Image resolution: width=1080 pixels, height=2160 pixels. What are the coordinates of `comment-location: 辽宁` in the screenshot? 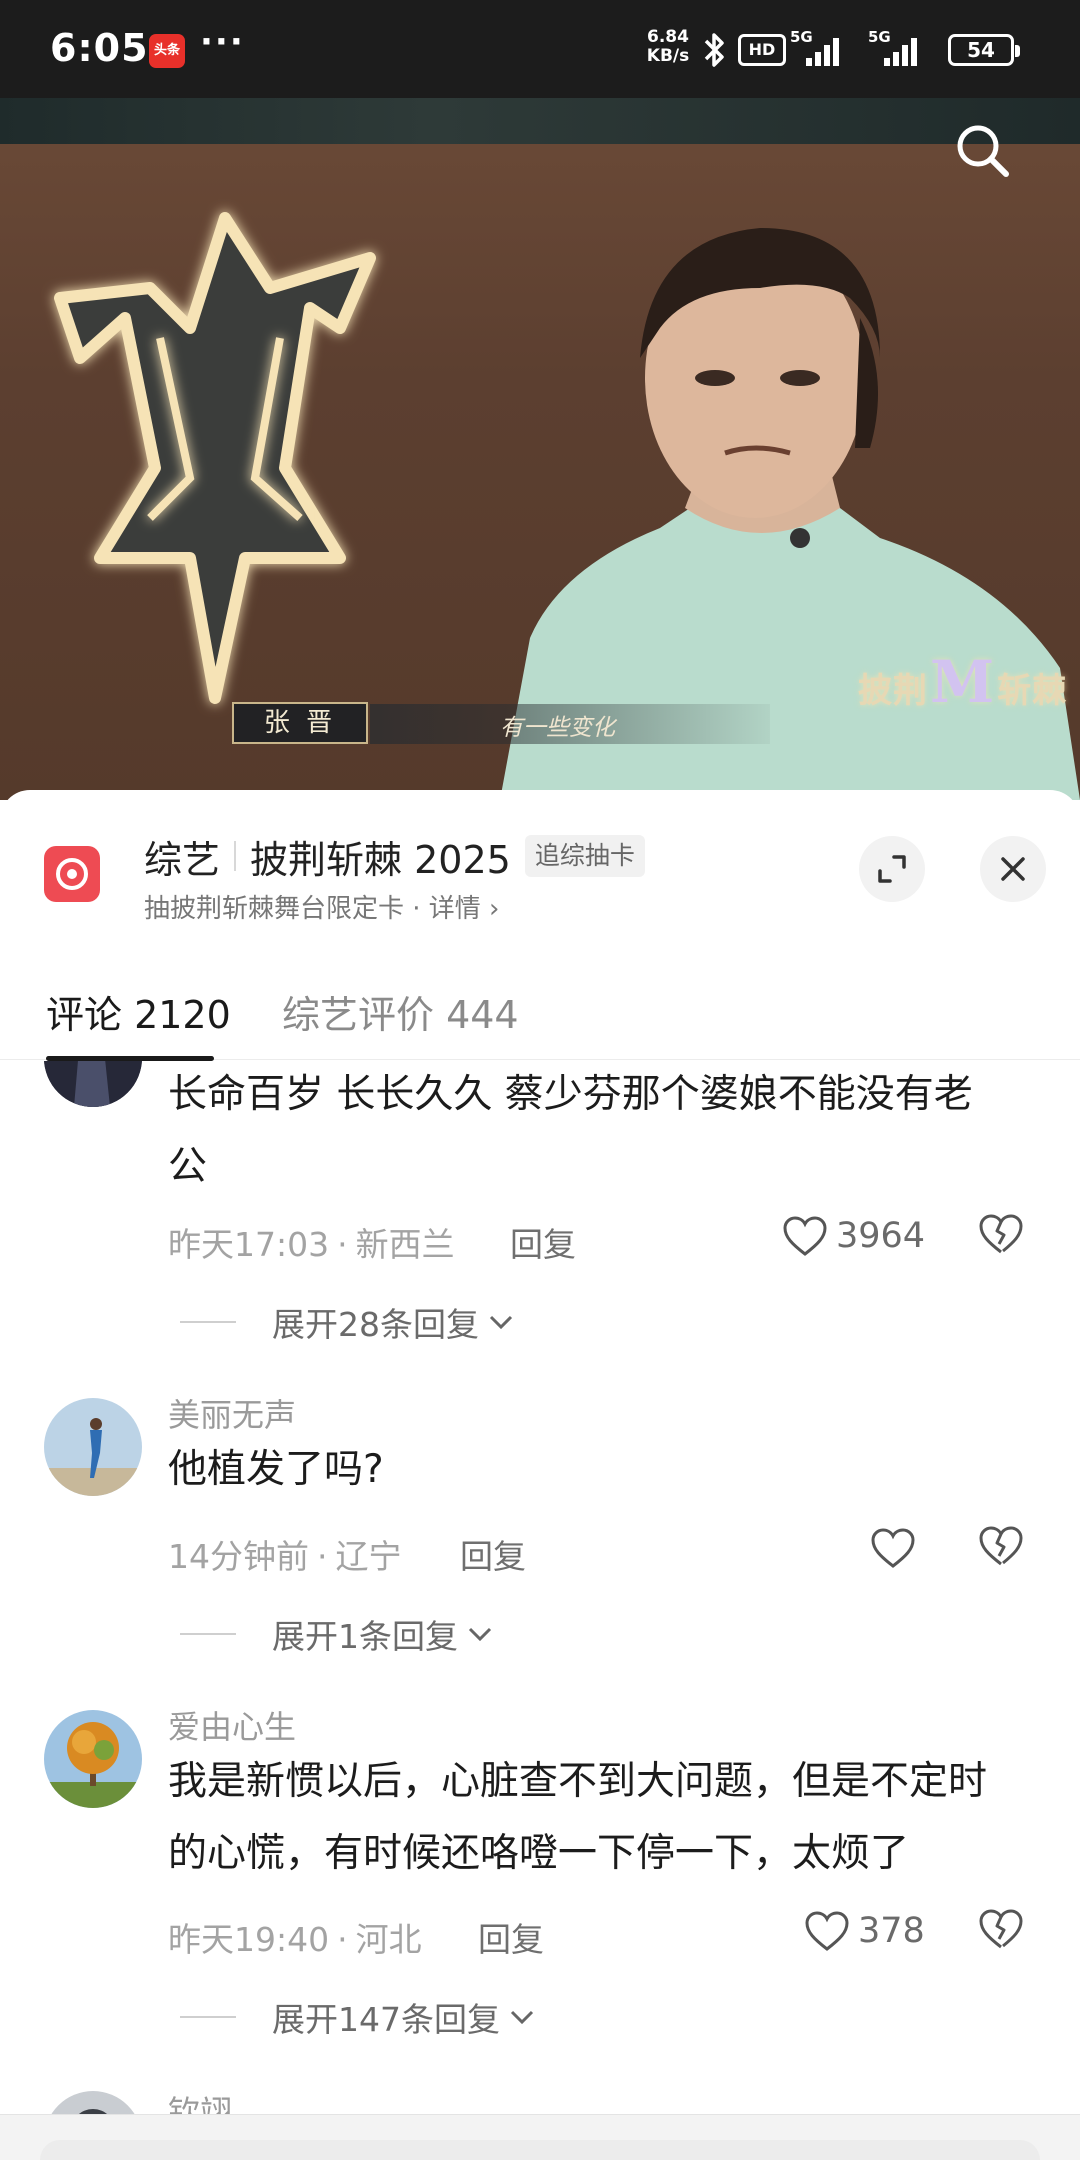 It's located at (368, 1556).